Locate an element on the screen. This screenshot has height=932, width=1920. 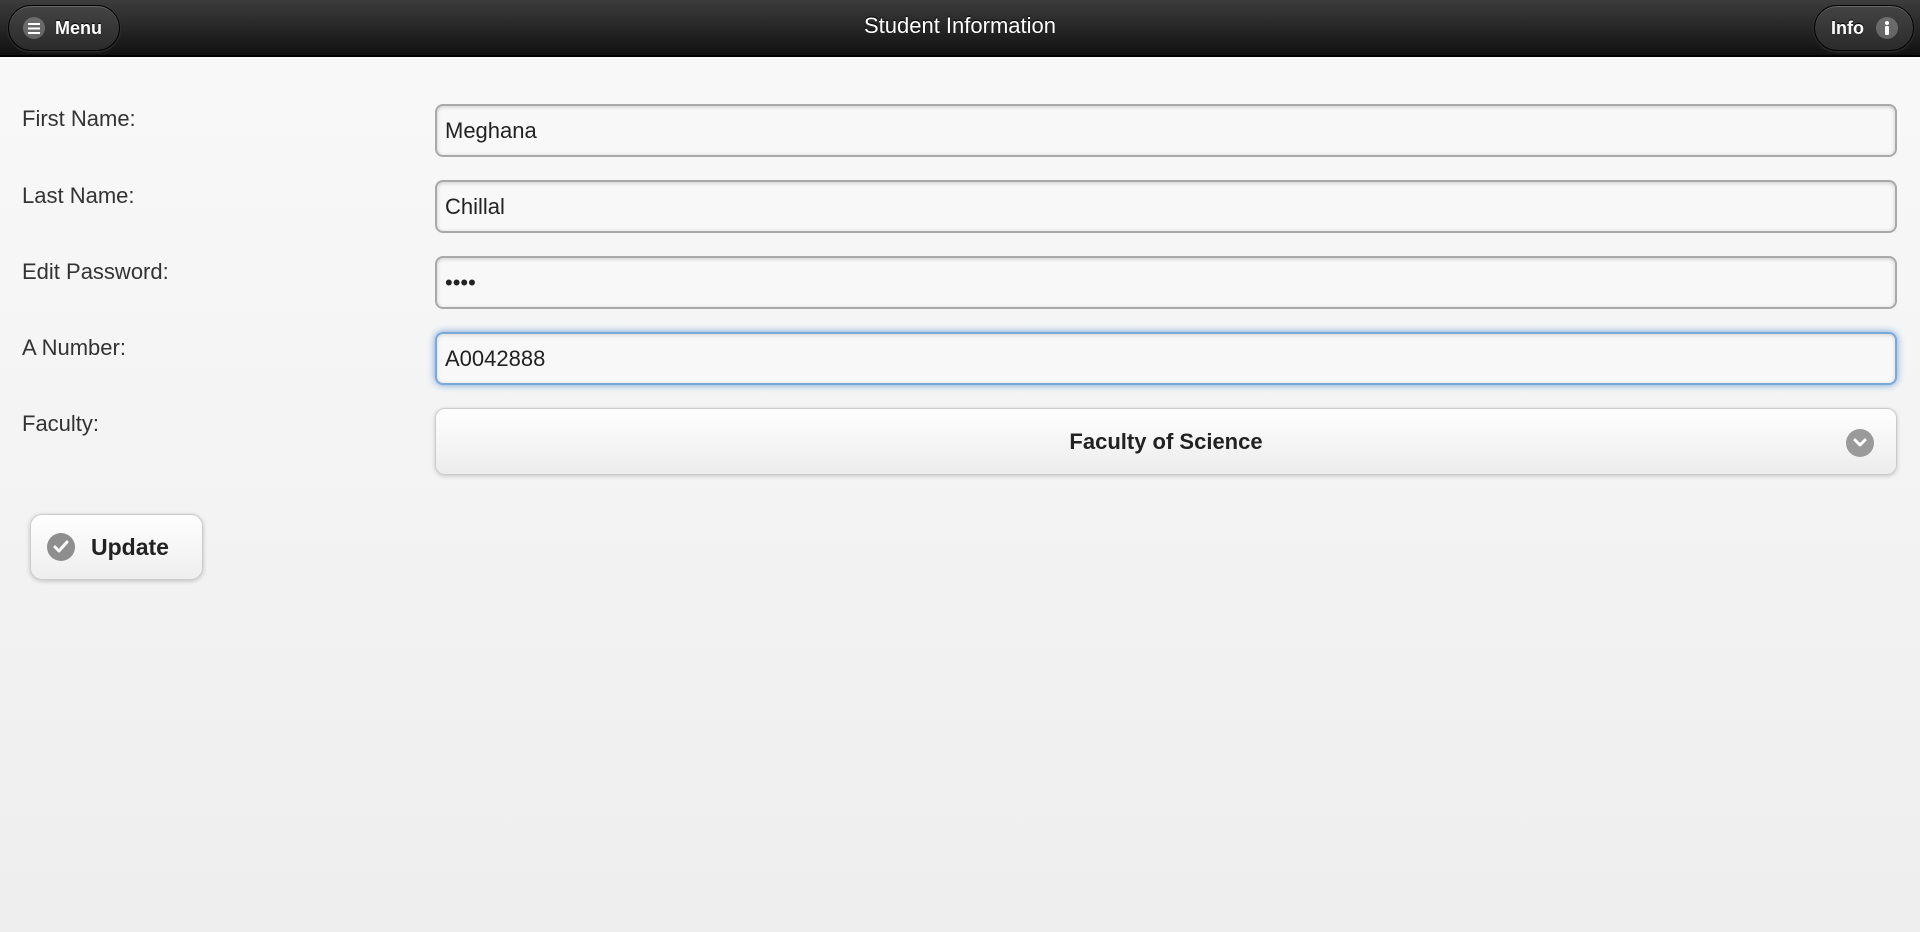
faculty-select: Faculty of Science is located at coordinates (1166, 441).